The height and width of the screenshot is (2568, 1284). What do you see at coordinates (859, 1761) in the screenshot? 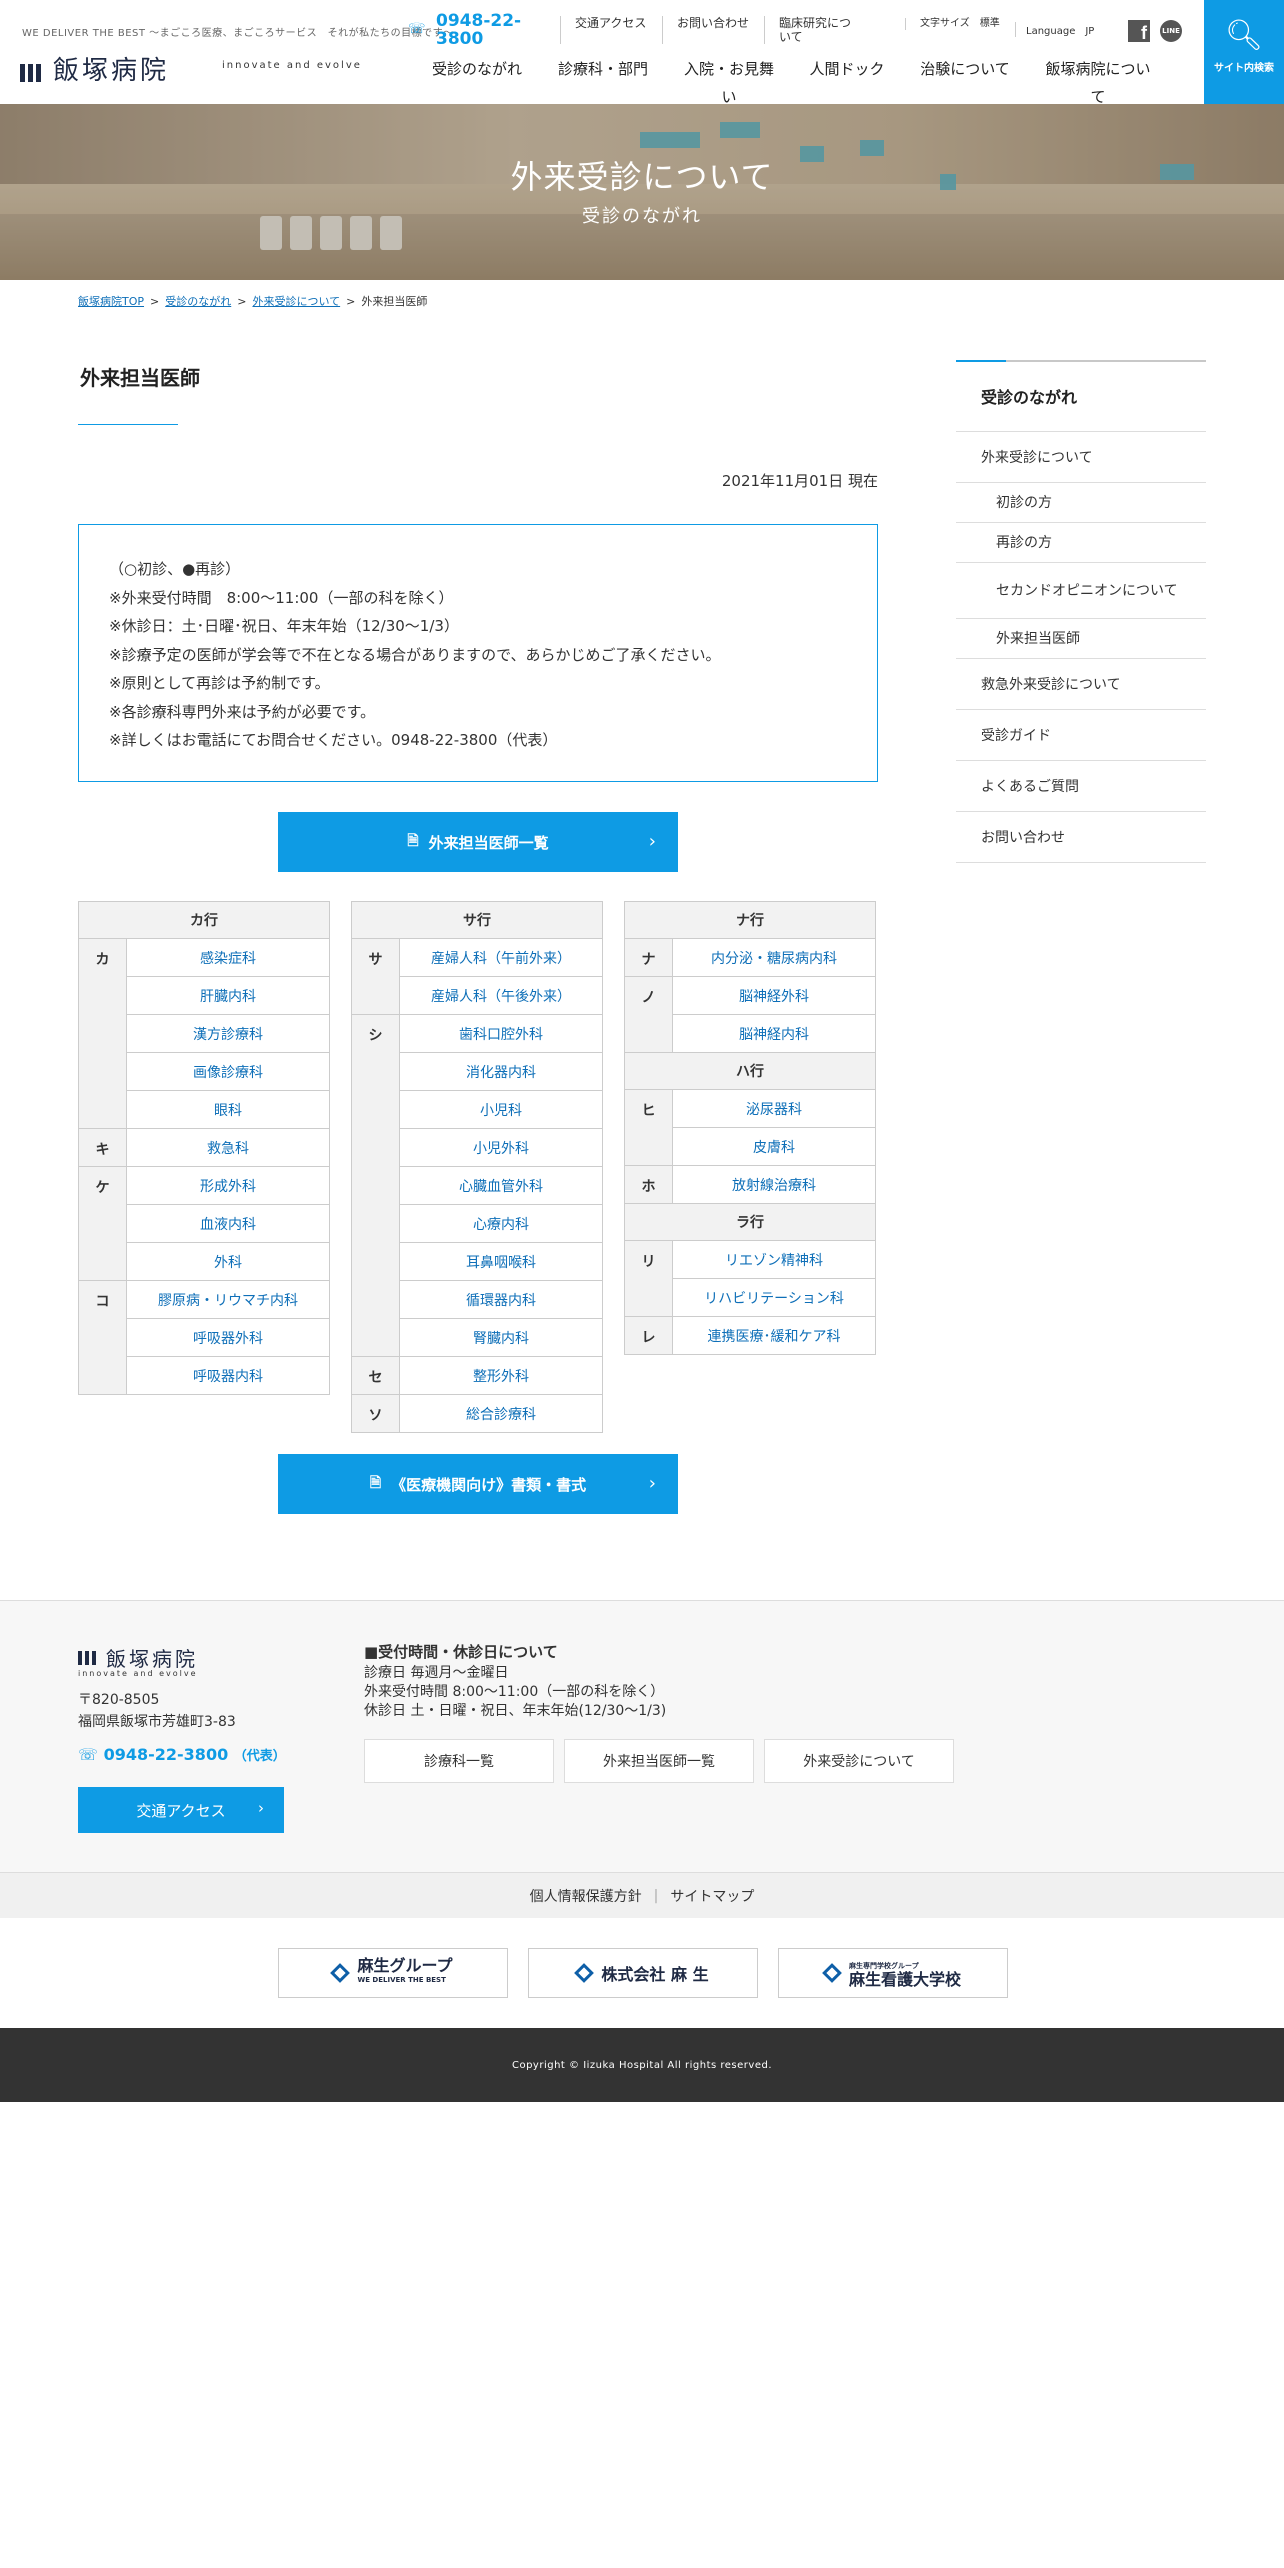
I see `footer-btn-outpatient: 外来受診について` at bounding box center [859, 1761].